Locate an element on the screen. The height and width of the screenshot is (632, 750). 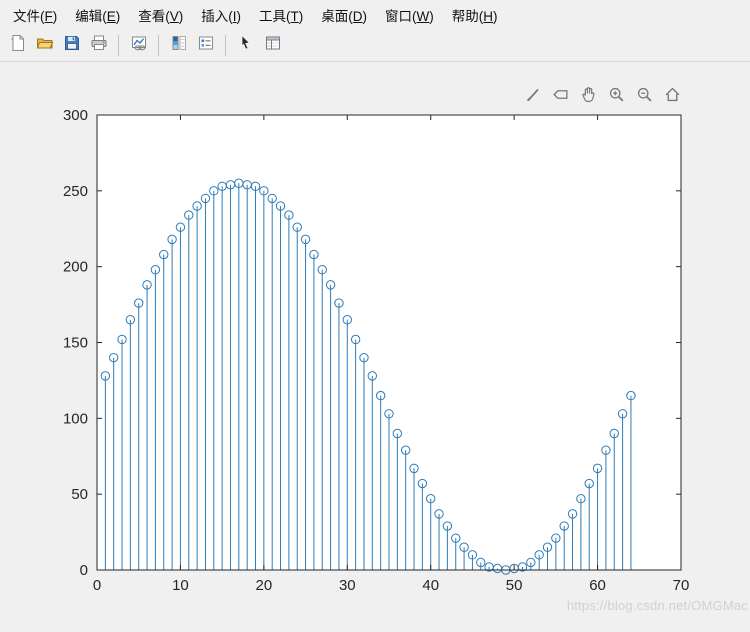
link-plot-button is located at coordinates (138, 45).